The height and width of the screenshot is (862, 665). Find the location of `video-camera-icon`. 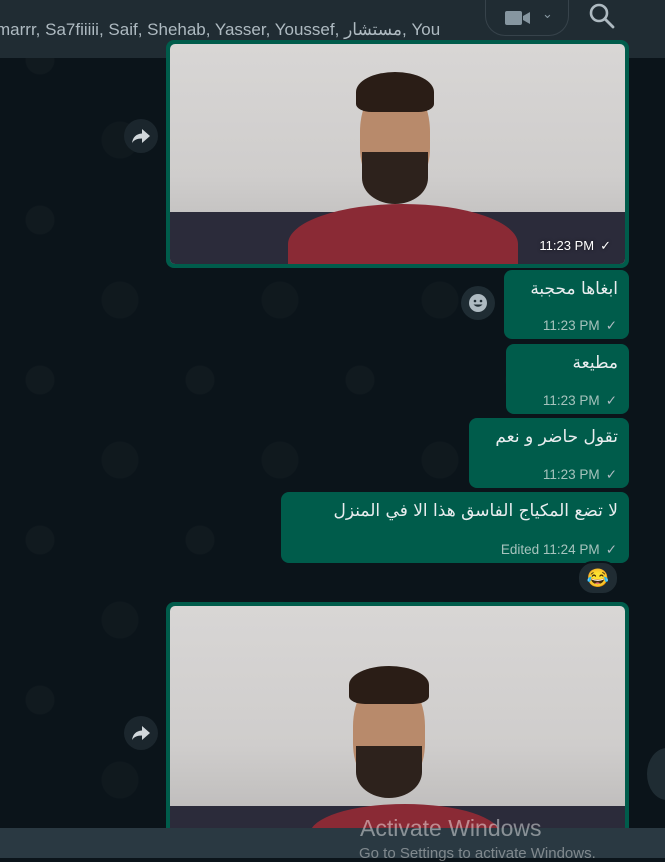

video-camera-icon is located at coordinates (517, 18).